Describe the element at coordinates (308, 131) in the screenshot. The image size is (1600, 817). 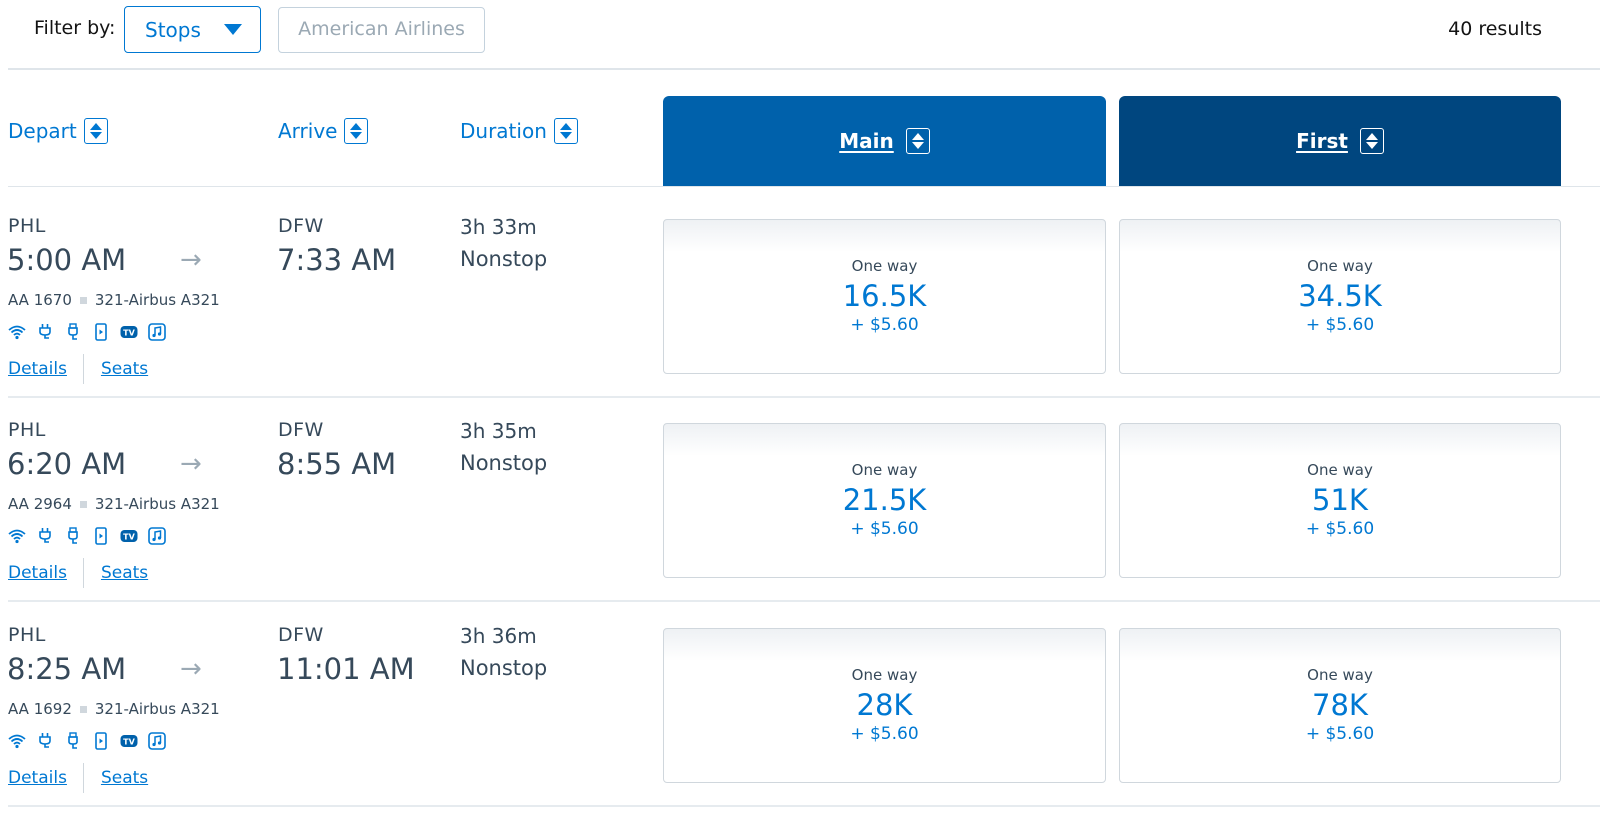
I see `arrive-header-label: Arrive` at that location.